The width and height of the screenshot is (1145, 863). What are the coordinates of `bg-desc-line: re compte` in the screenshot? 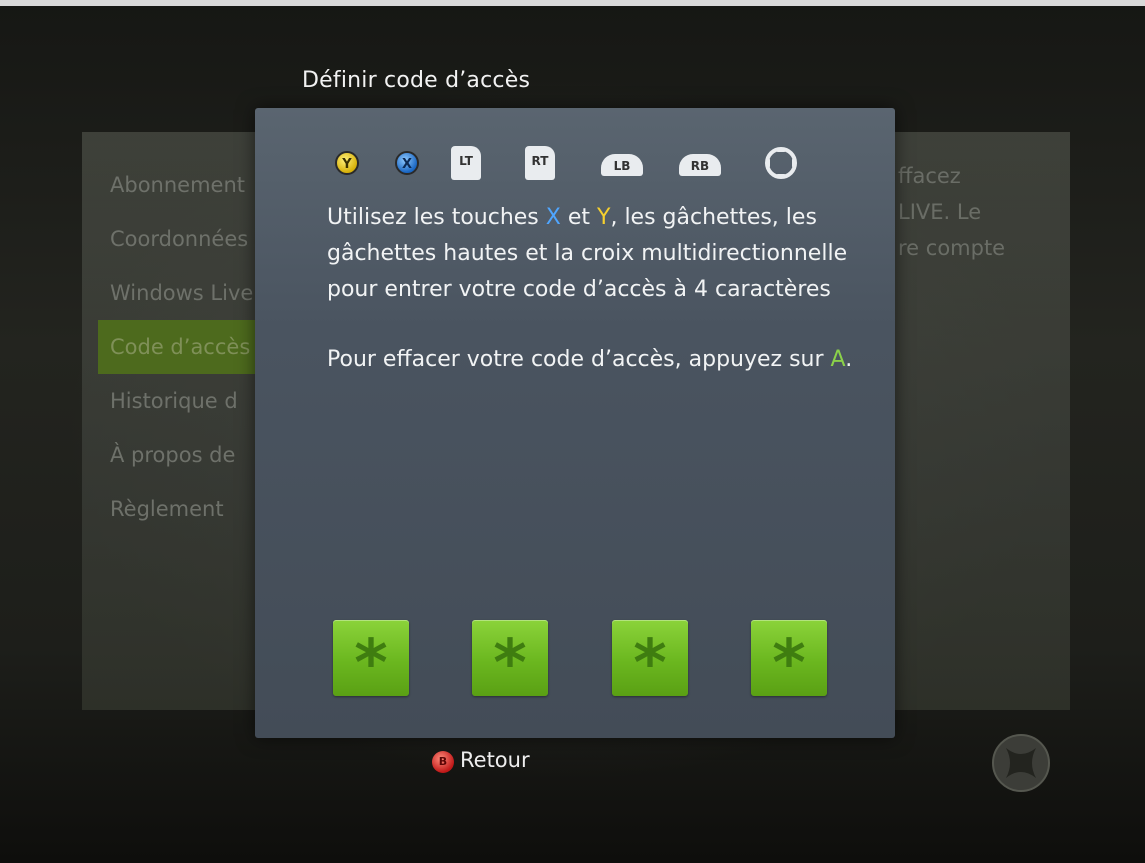 It's located at (952, 248).